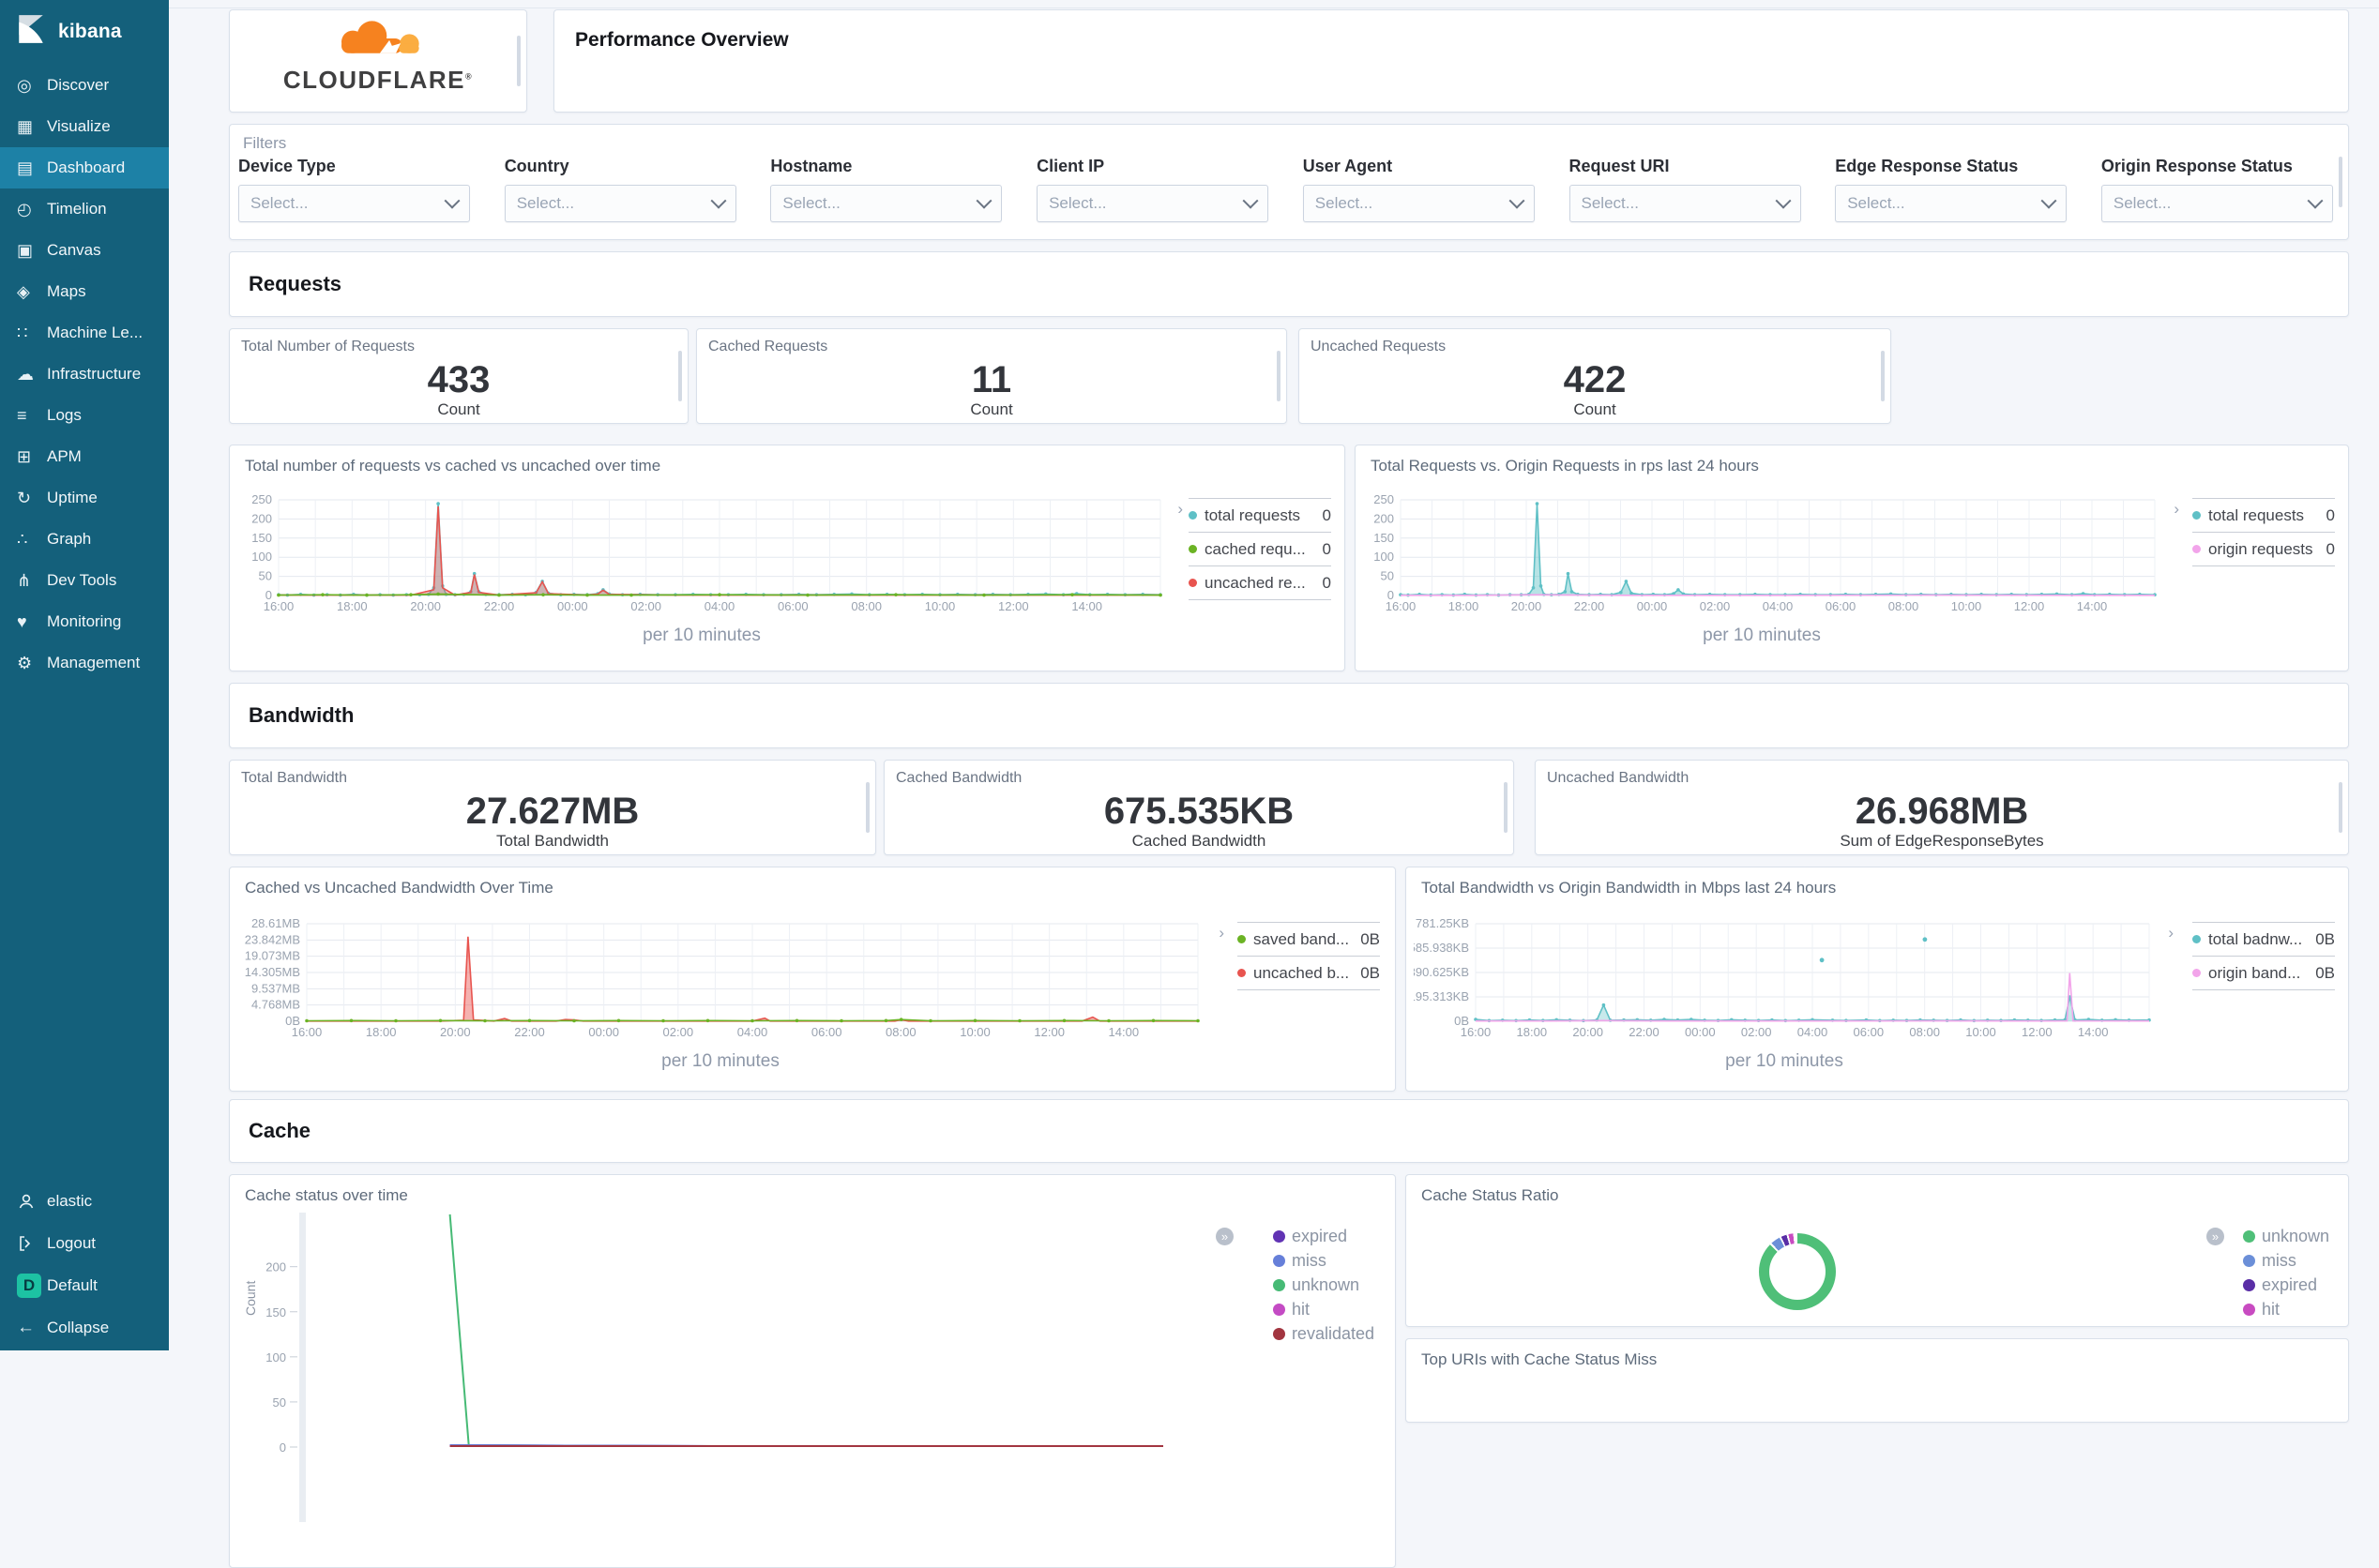 The width and height of the screenshot is (2379, 1568). Describe the element at coordinates (84, 1327) in the screenshot. I see `sidebar-item-collapse: ← Collapse` at that location.